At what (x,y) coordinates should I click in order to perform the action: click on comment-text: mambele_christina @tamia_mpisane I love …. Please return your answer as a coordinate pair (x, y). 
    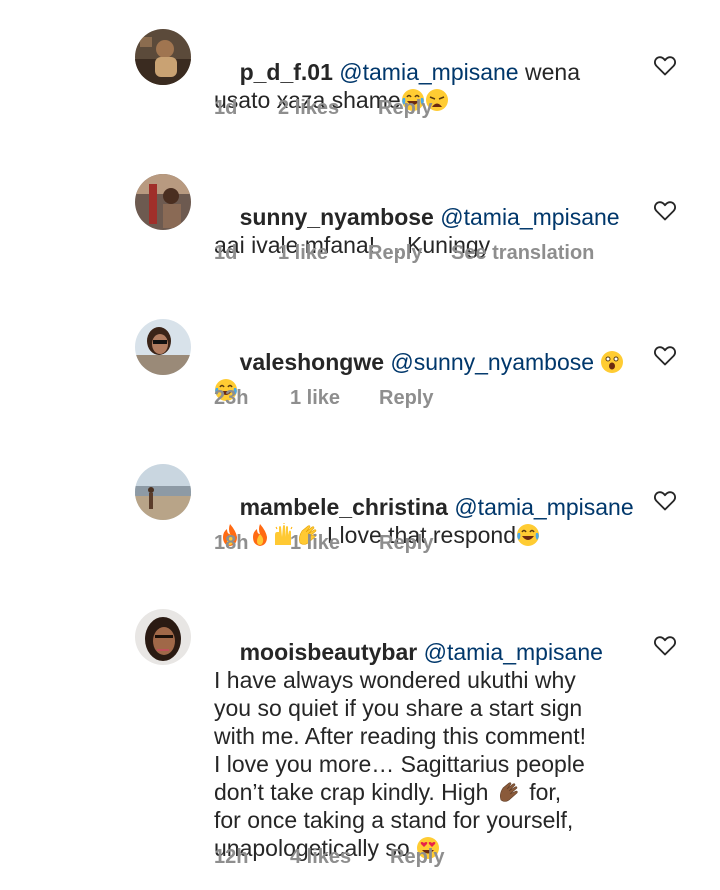
    Looking at the image, I should click on (424, 521).